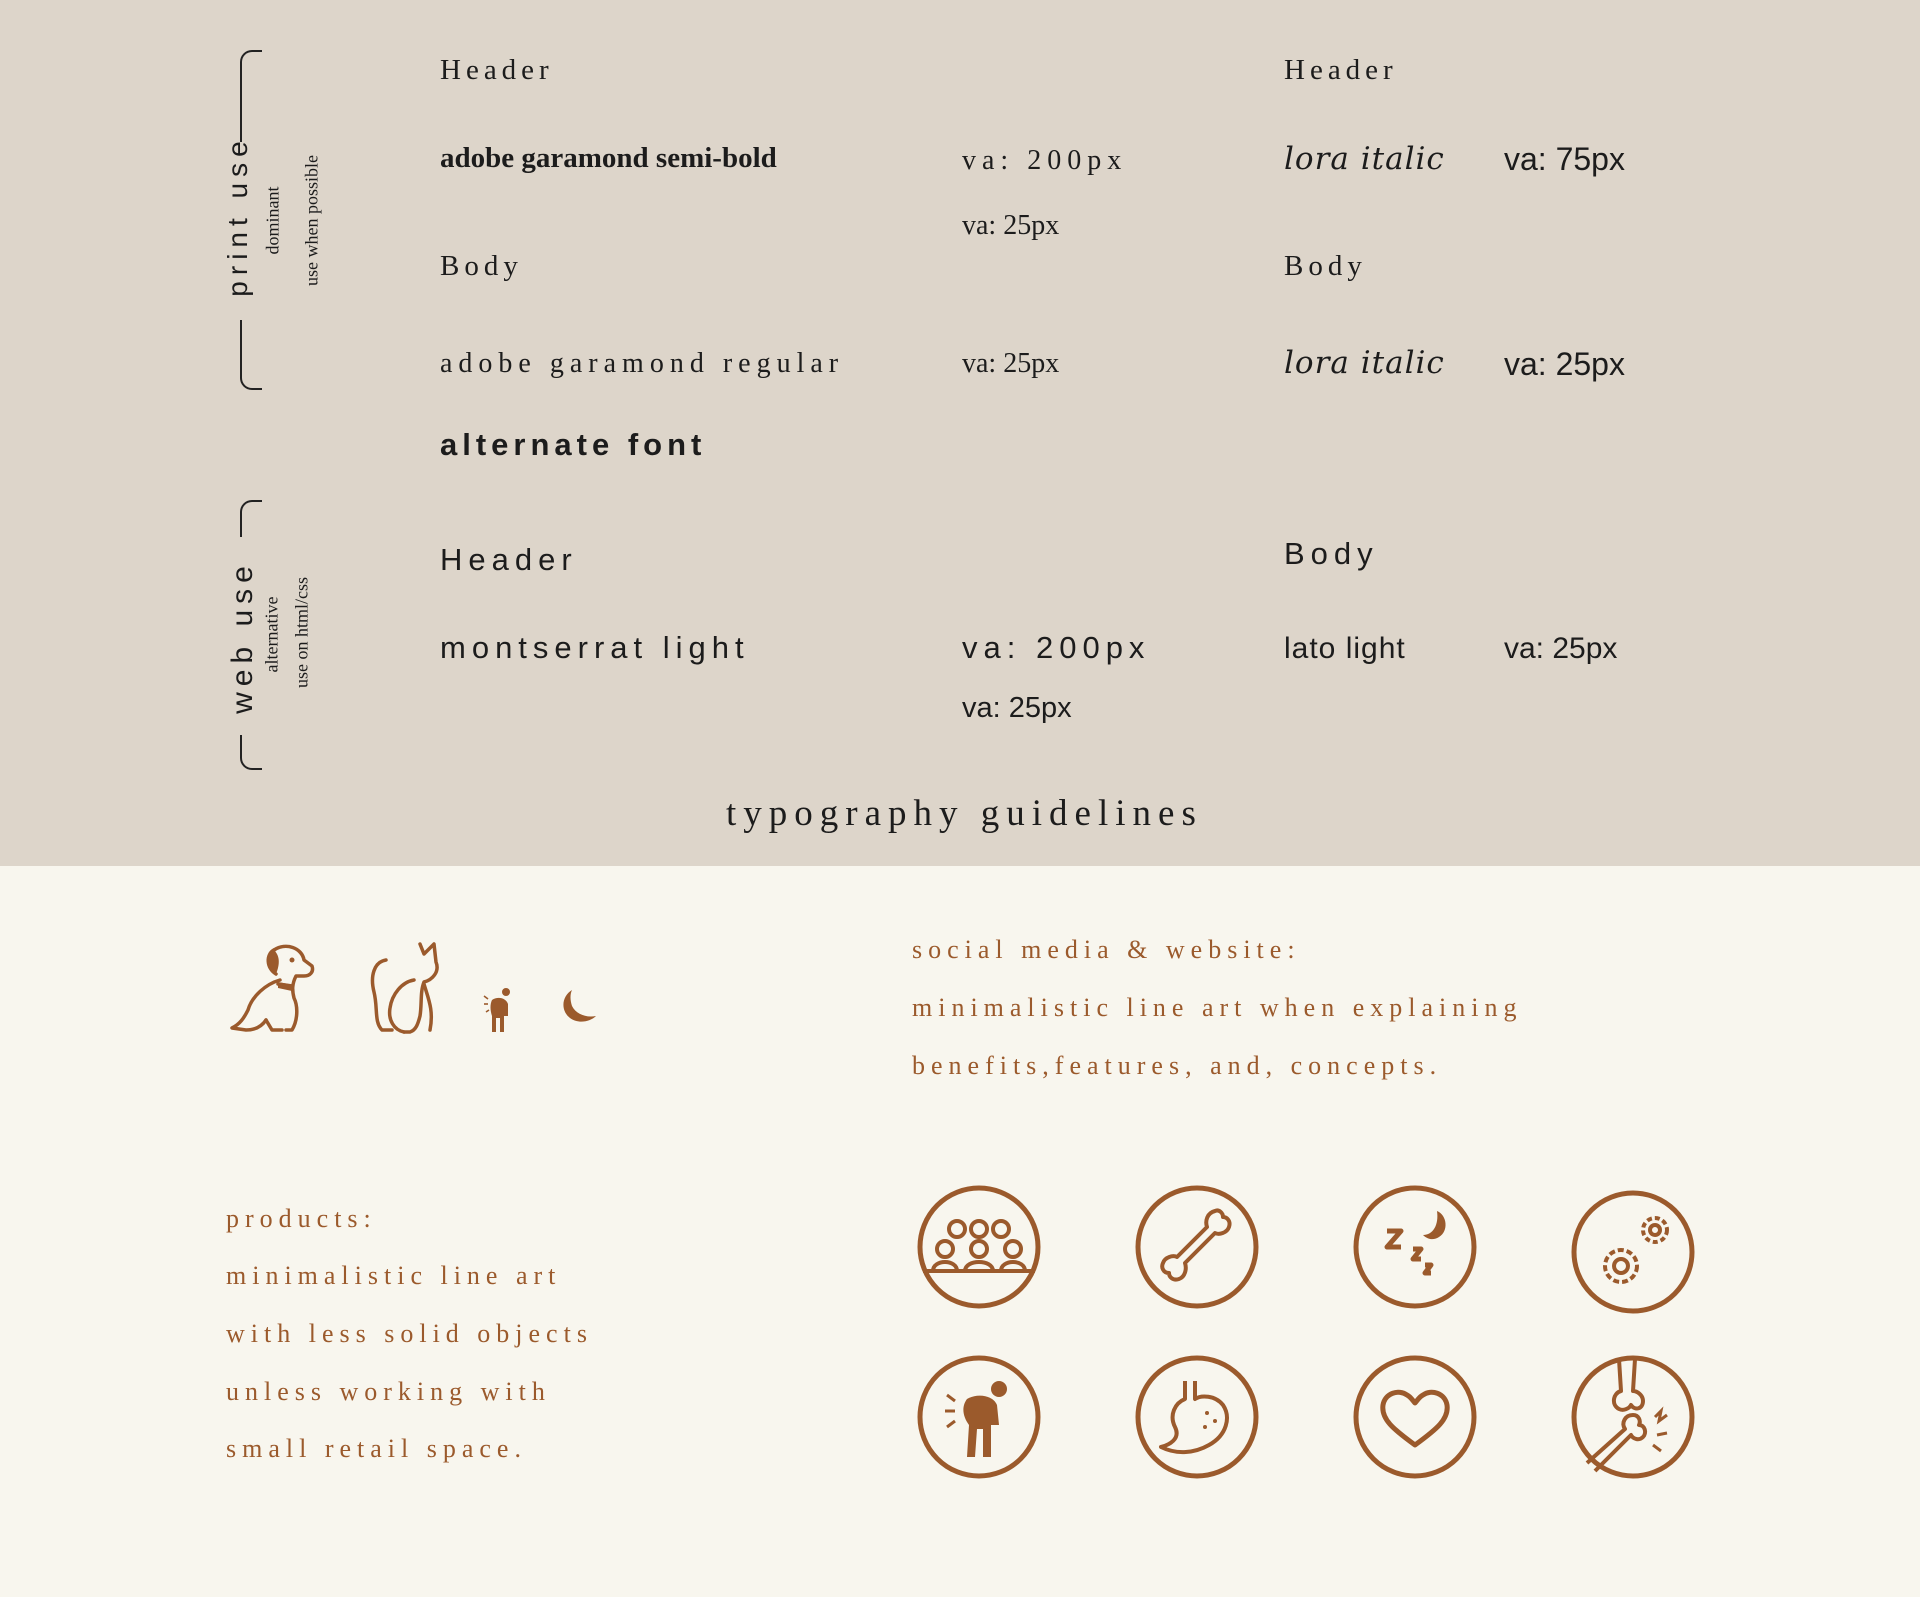 Image resolution: width=1920 pixels, height=1597 pixels. Describe the element at coordinates (979, 1247) in the screenshot. I see `group-people-icon` at that location.